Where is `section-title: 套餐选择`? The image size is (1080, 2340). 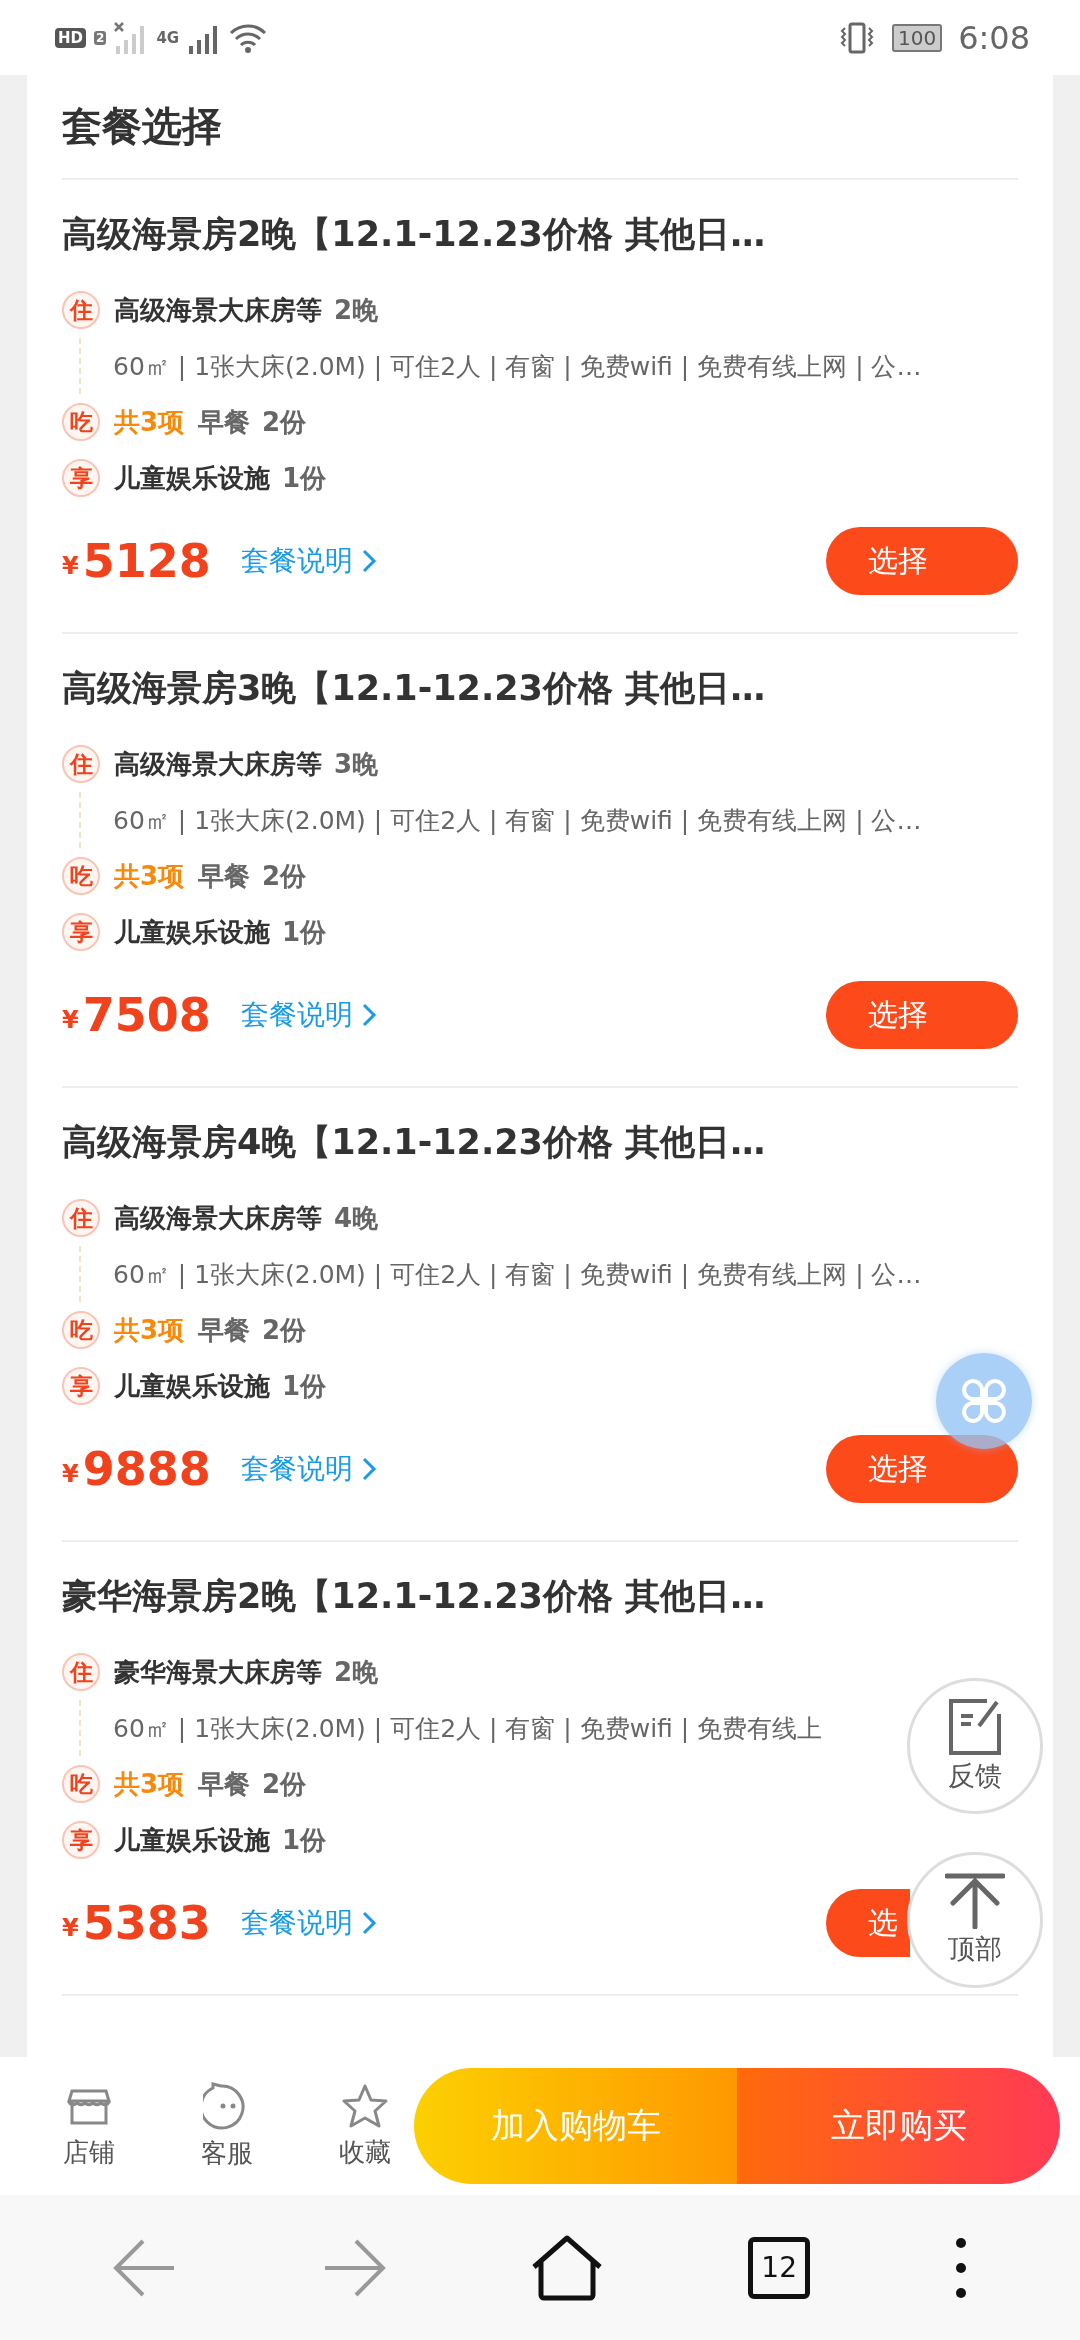
section-title: 套餐选择 is located at coordinates (142, 126).